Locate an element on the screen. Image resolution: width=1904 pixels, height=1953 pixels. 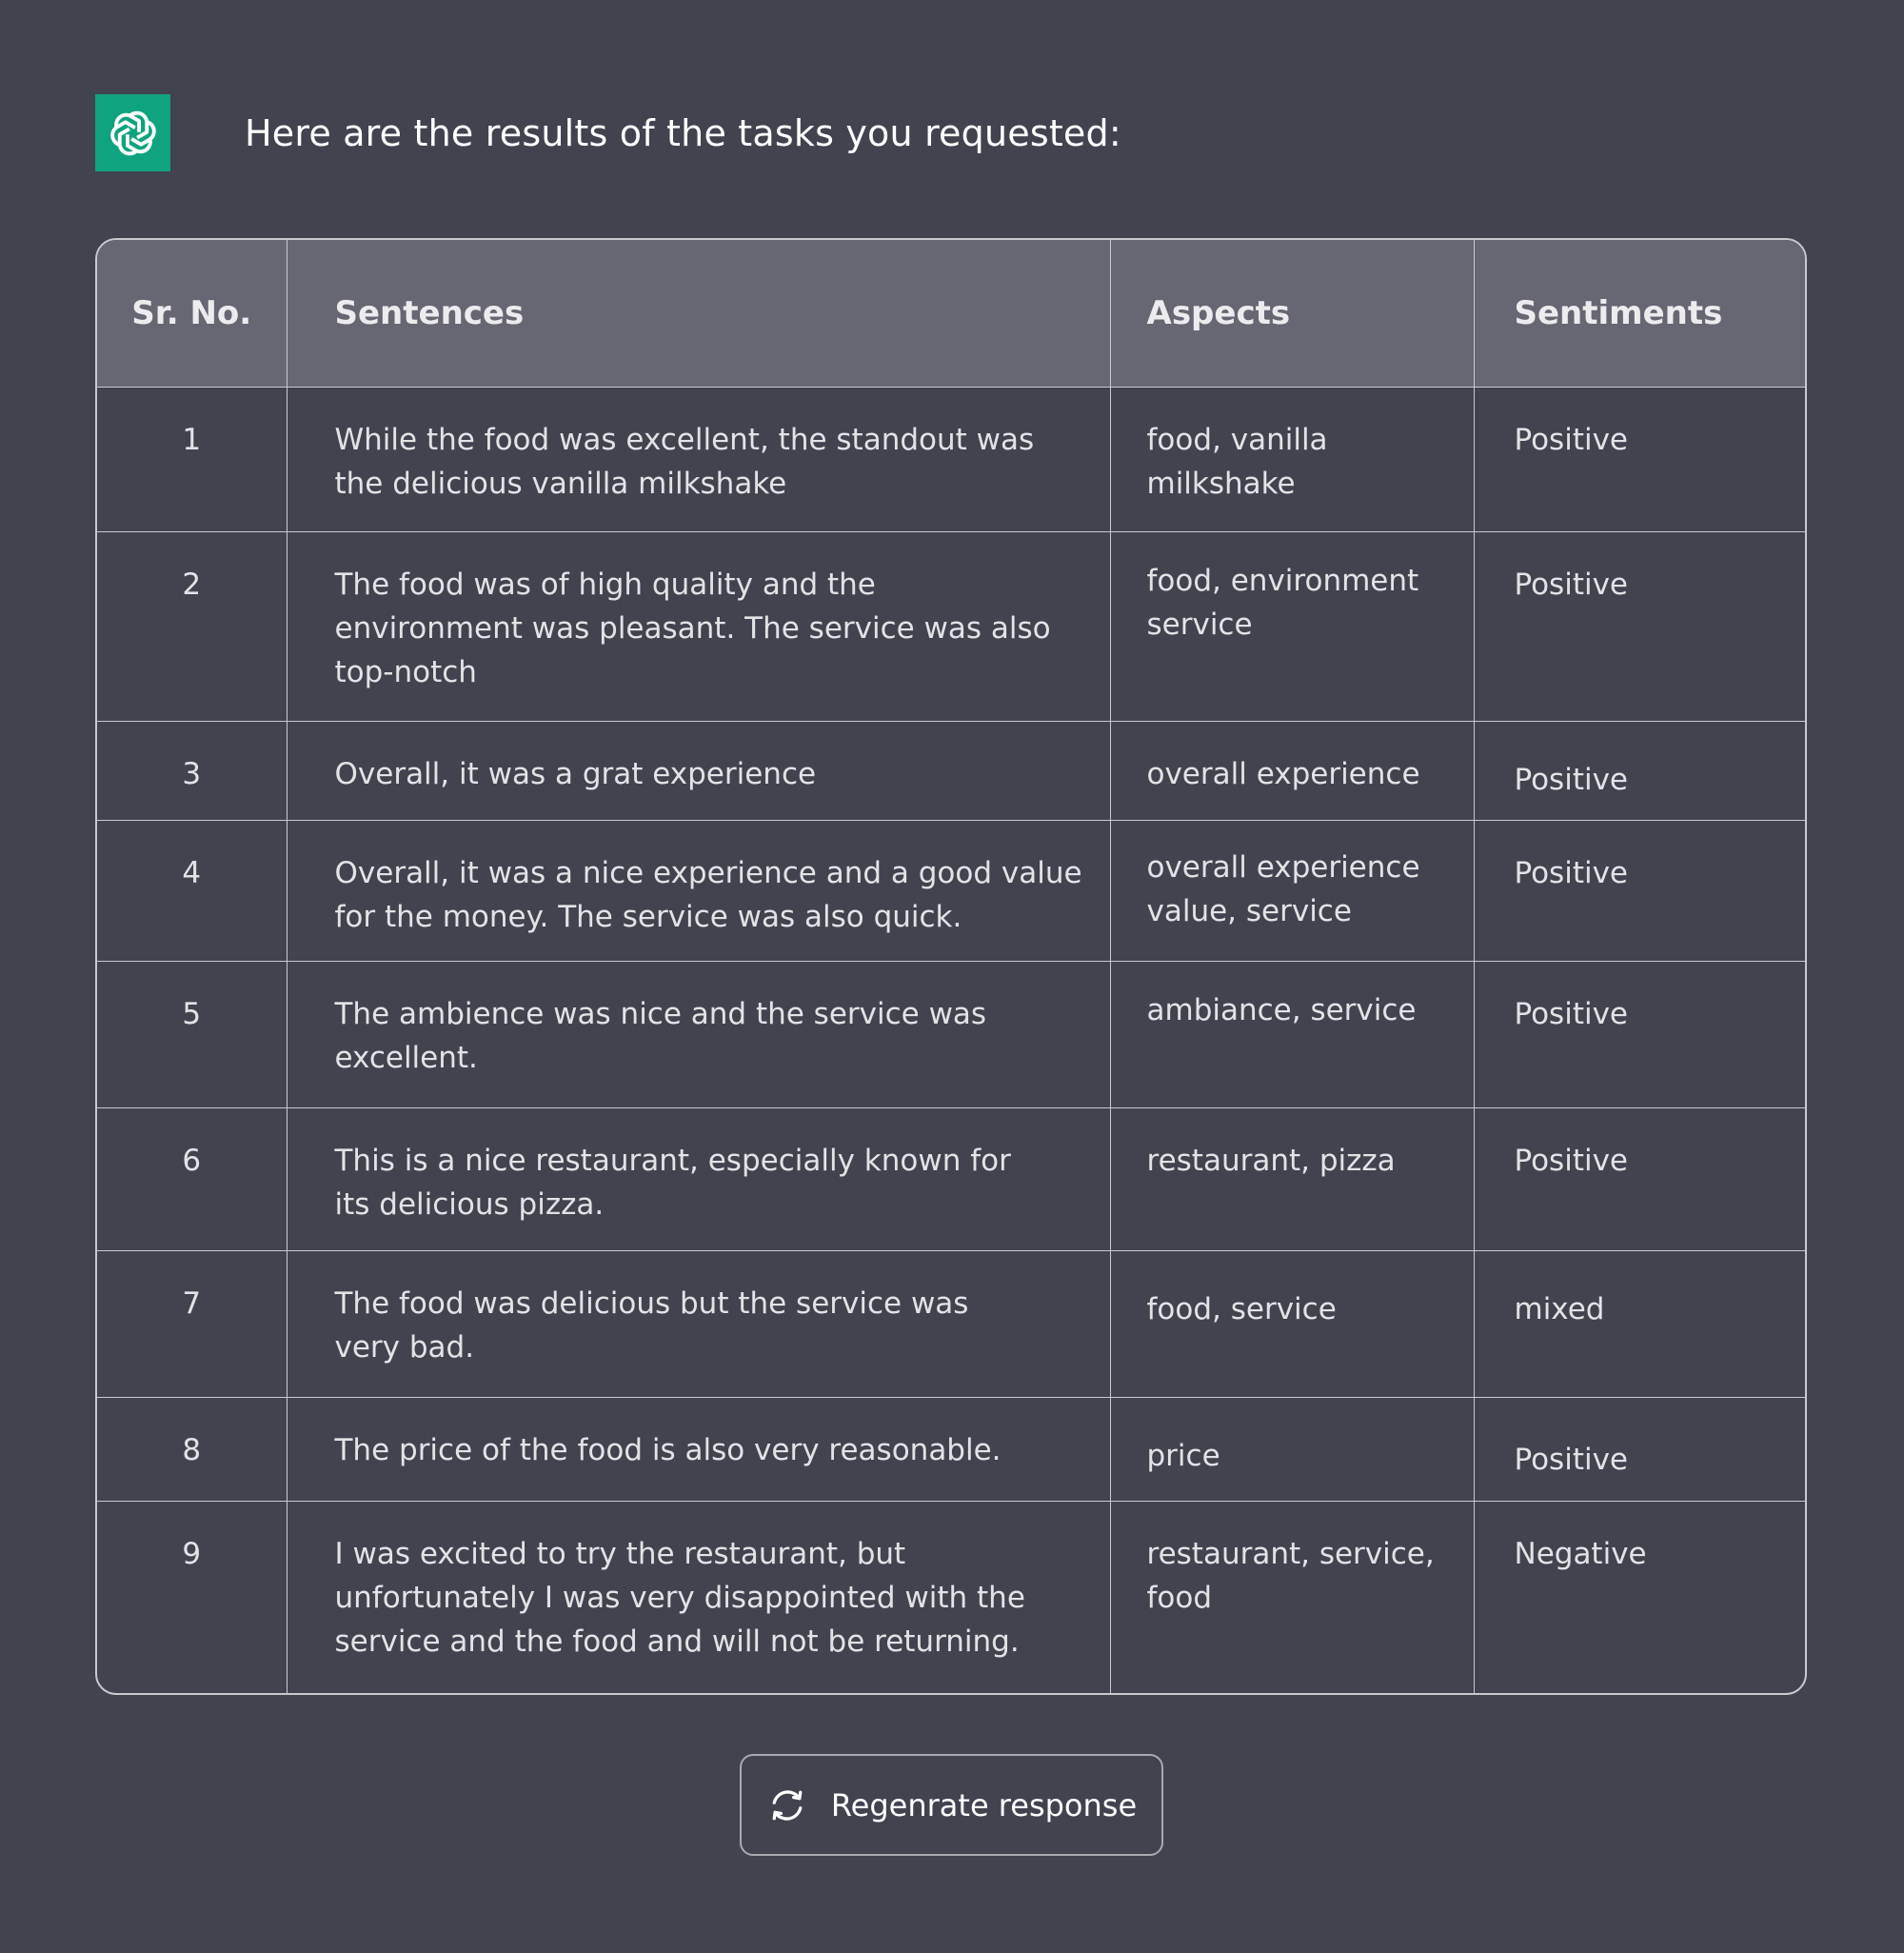
aspects-cell: food, vanilla milkshake is located at coordinates (1292, 459).